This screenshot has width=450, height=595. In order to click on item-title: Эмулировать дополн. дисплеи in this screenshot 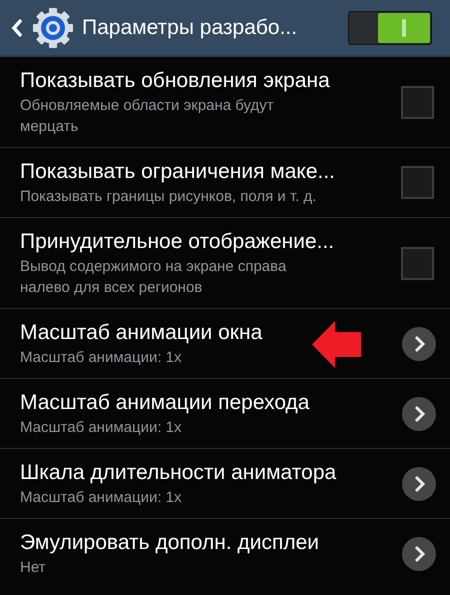, I will do `click(170, 543)`.